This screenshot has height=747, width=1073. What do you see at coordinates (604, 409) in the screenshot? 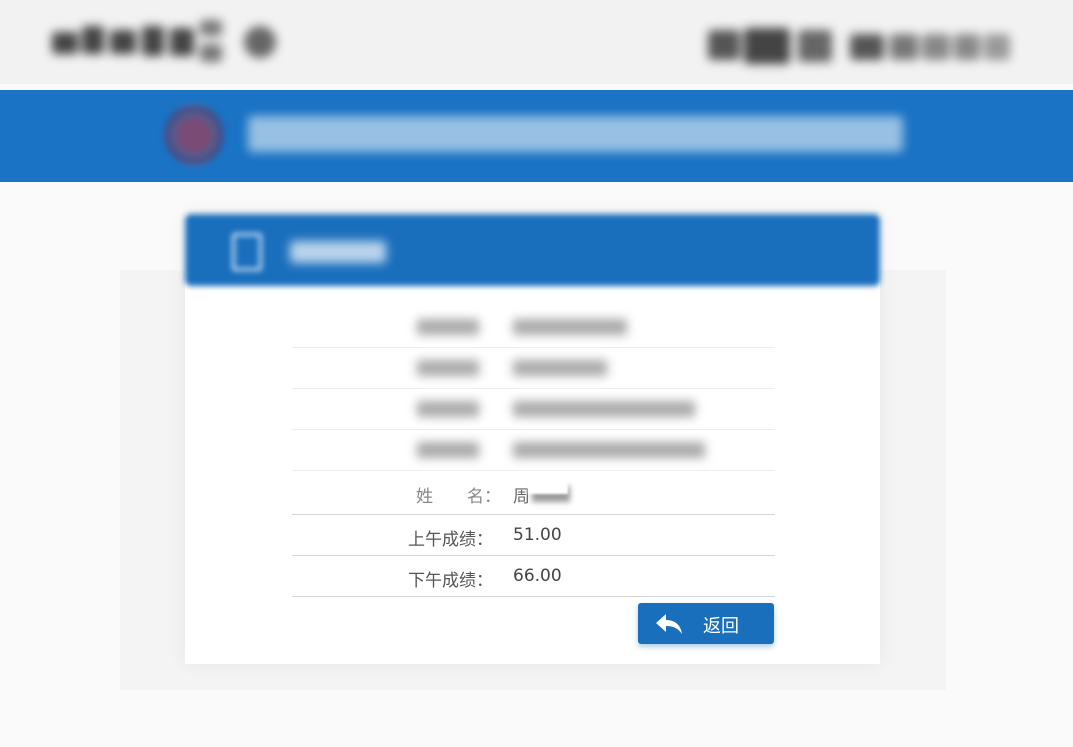
I see `info-row-3-value-placeholder` at bounding box center [604, 409].